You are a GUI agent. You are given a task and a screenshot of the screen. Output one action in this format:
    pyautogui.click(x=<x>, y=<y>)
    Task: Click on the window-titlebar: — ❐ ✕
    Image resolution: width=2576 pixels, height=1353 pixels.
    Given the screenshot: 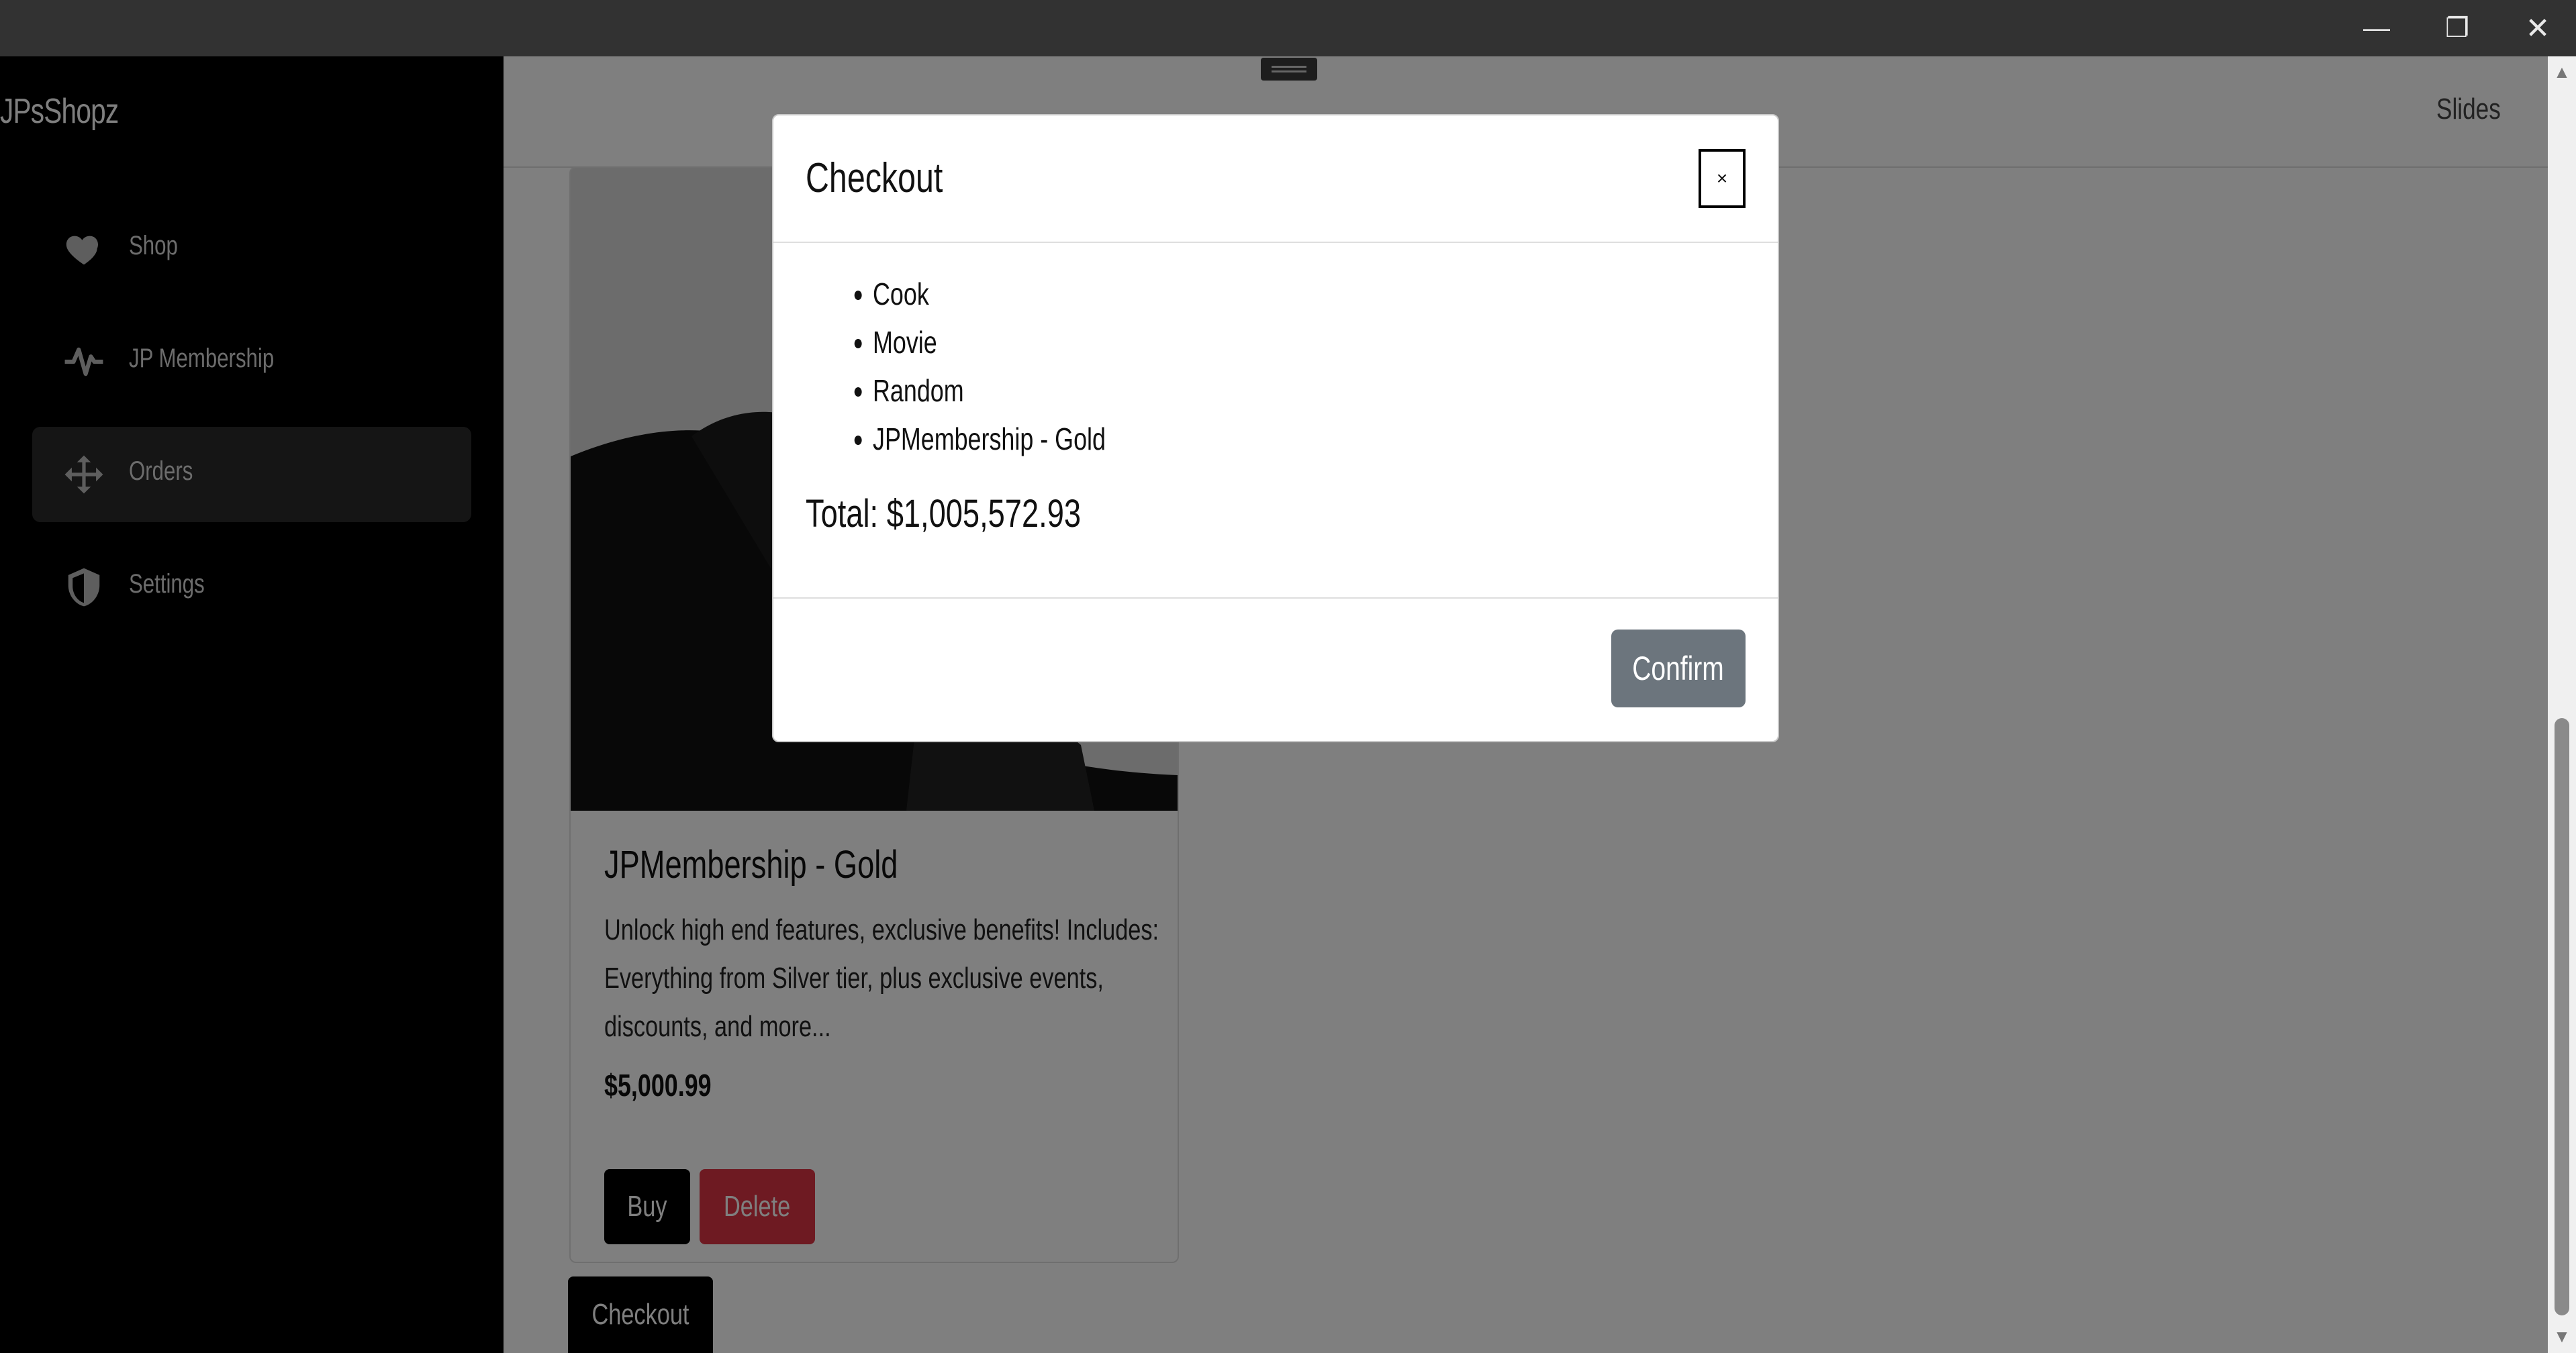 What is the action you would take?
    pyautogui.click(x=1288, y=28)
    